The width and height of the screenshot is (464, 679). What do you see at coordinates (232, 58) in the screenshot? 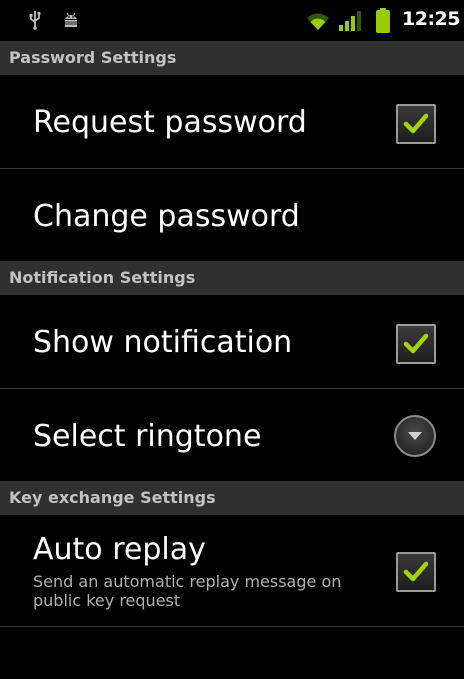
I see `section-header-password: Password Settings` at bounding box center [232, 58].